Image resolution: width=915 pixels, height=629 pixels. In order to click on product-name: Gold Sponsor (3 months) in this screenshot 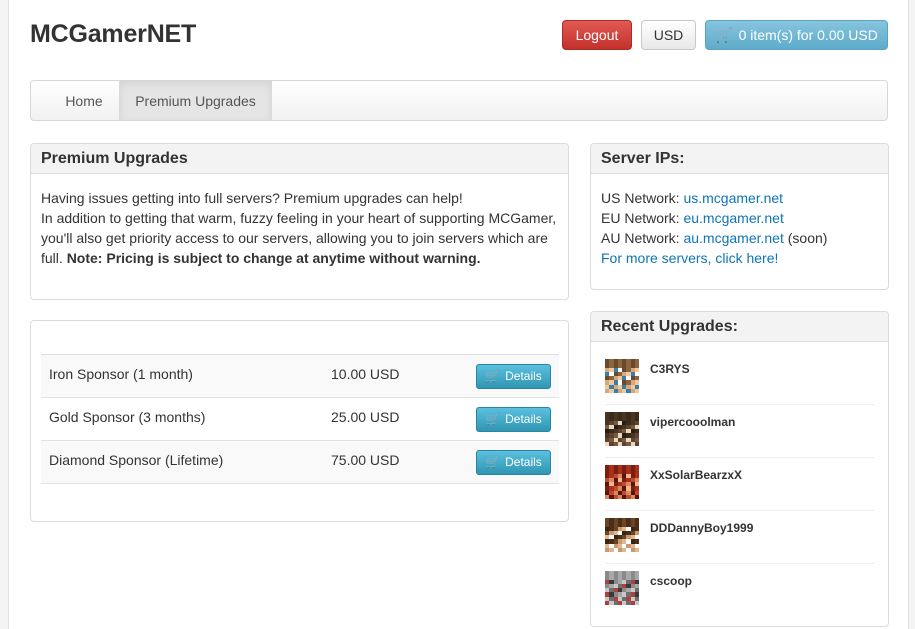, I will do `click(127, 417)`.